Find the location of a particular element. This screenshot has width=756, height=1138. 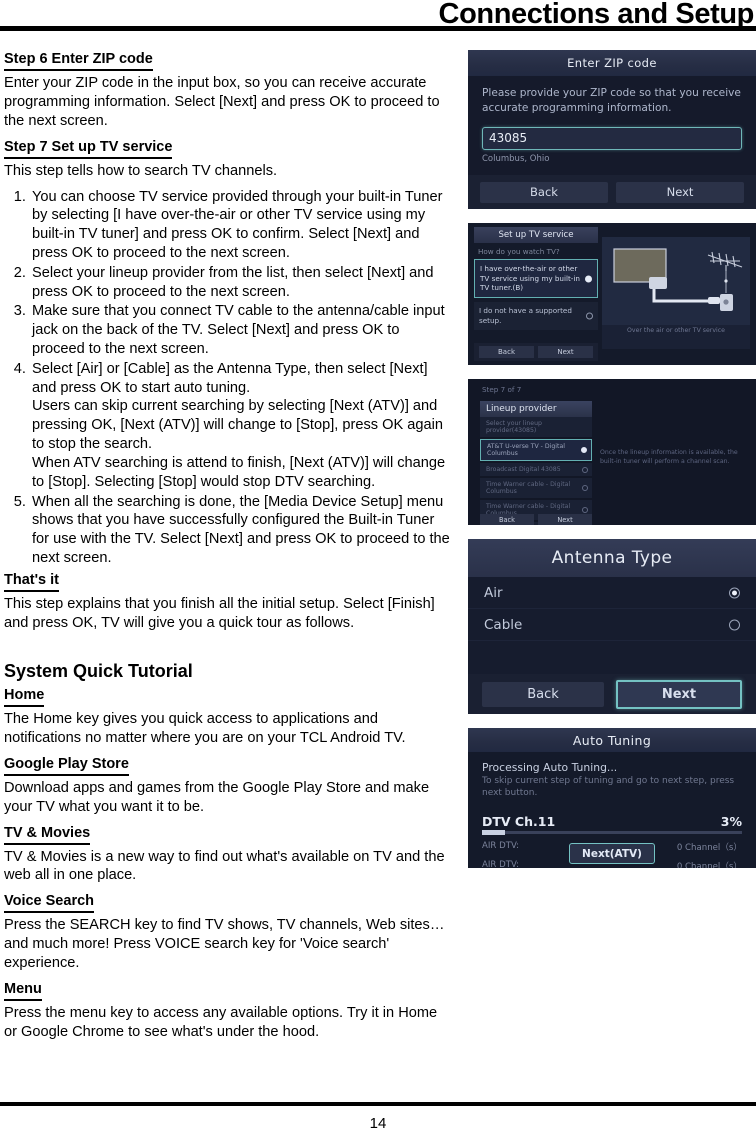

tv-service-option-no-setup: I do not have a supported setup. is located at coordinates (536, 316).